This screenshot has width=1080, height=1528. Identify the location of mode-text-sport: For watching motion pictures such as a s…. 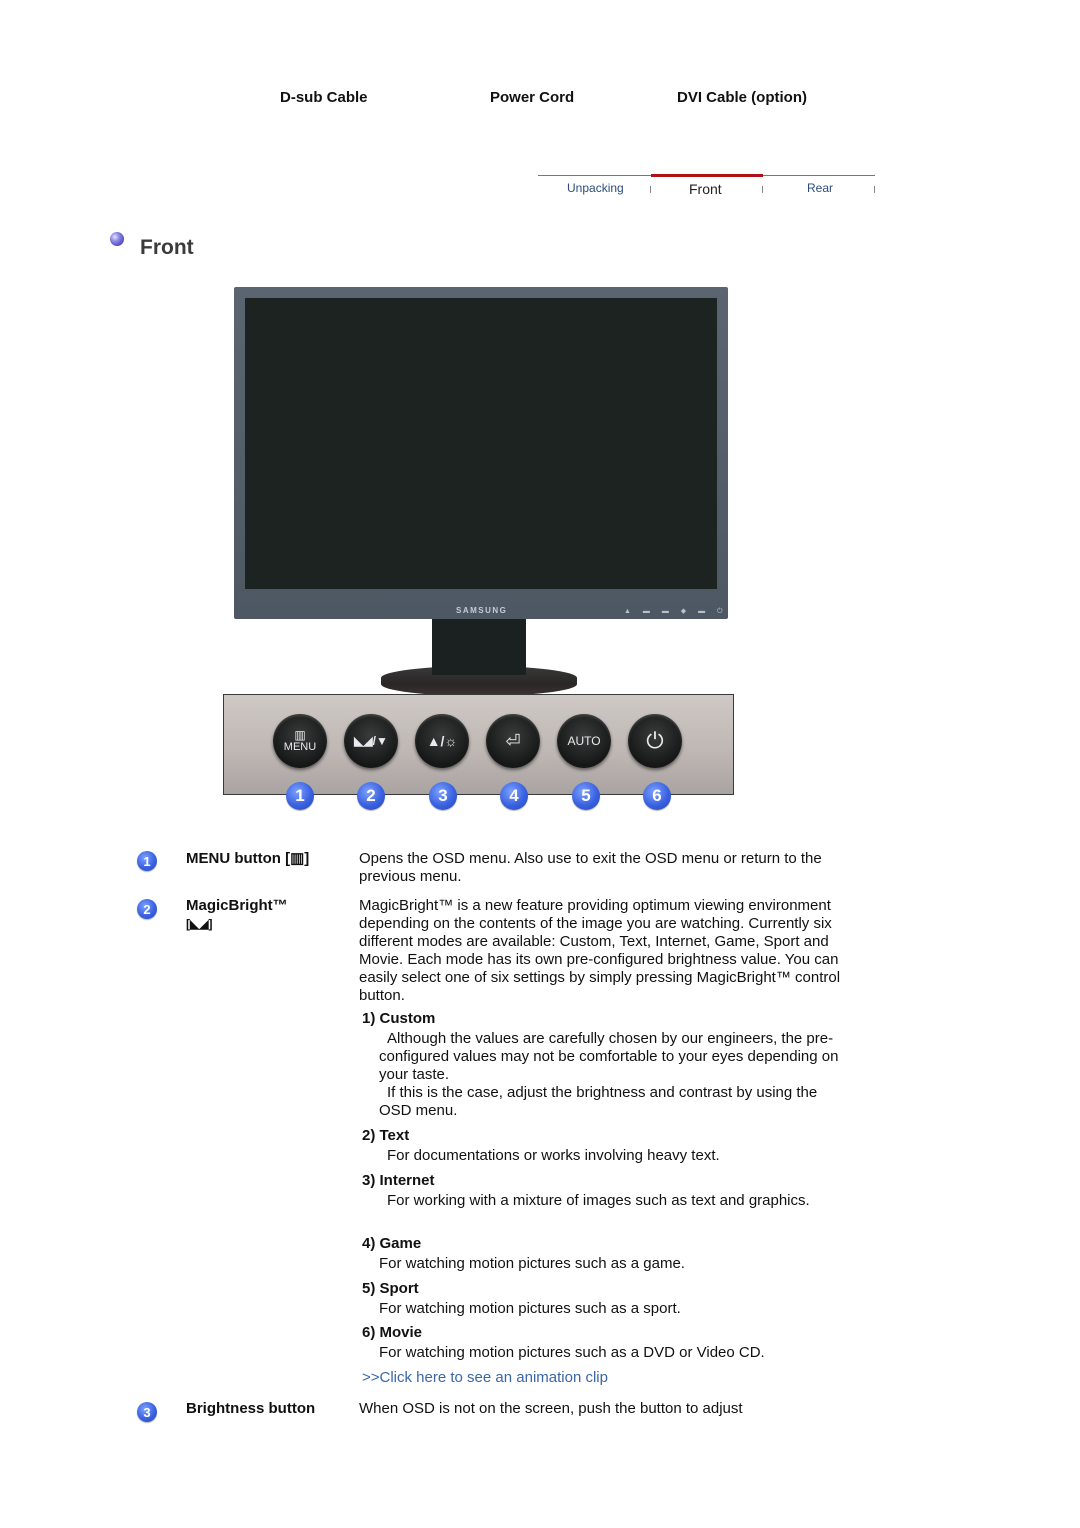
(530, 1308).